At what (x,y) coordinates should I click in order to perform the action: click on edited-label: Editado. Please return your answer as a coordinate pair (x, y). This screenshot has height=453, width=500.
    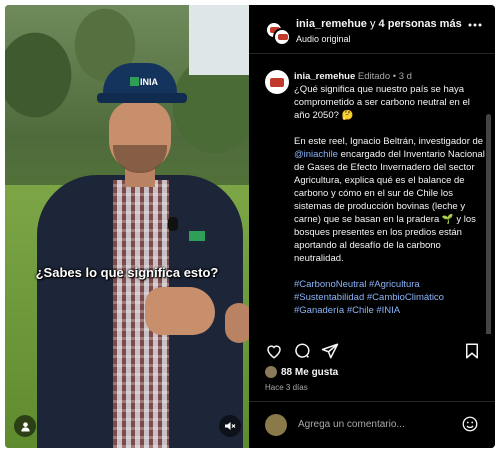
    Looking at the image, I should click on (374, 76).